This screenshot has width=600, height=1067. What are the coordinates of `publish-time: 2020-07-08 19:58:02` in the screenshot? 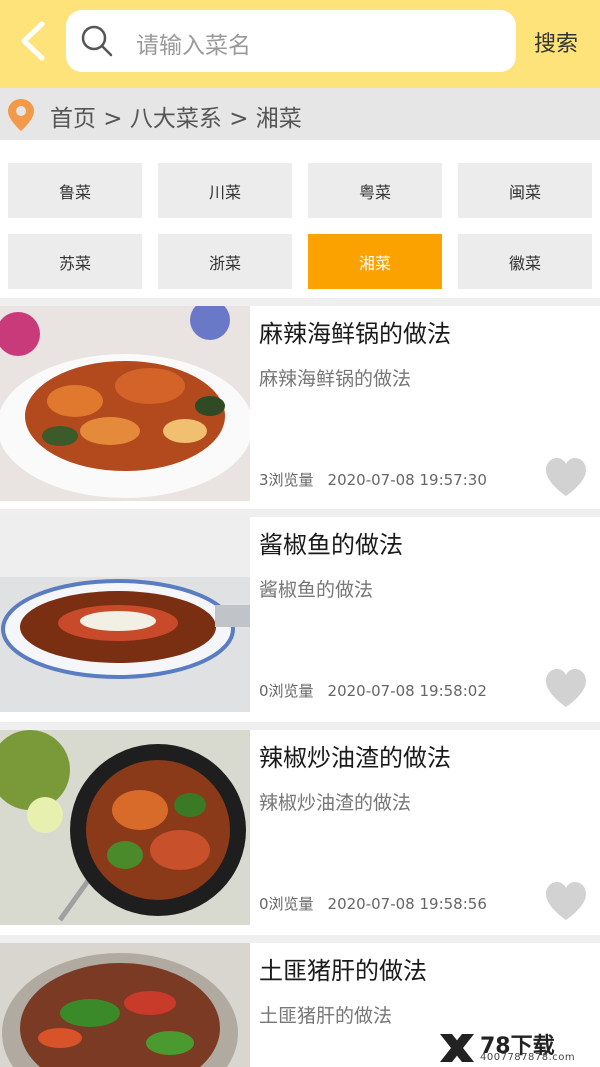 It's located at (407, 691).